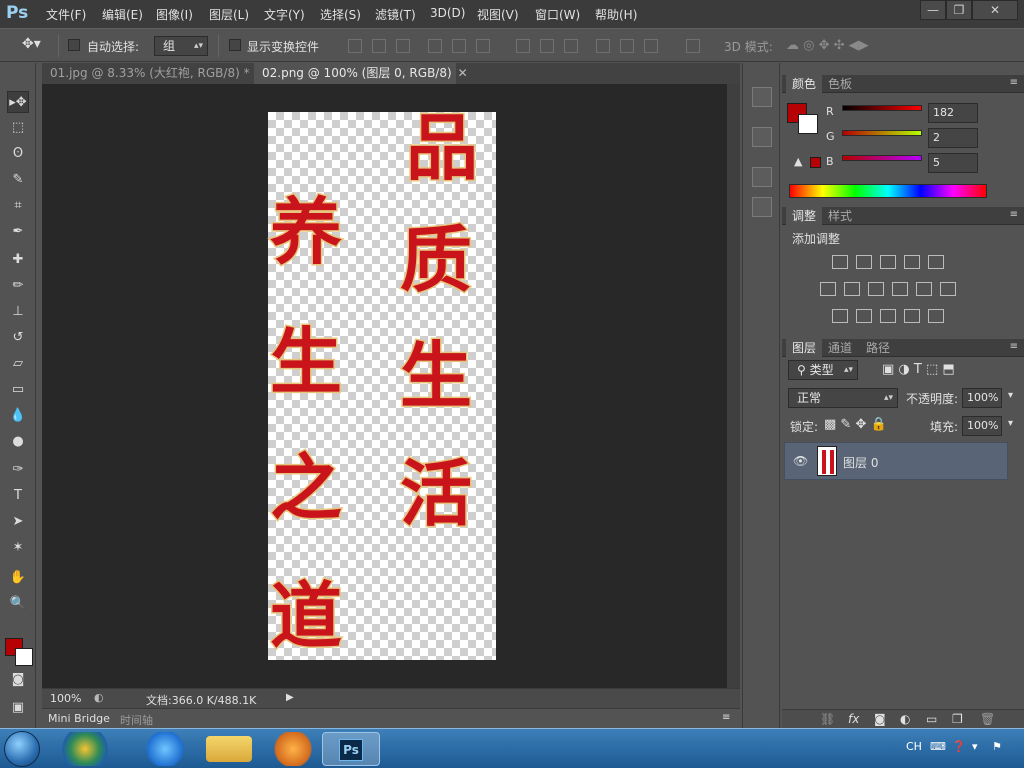 The width and height of the screenshot is (1024, 768). I want to click on tab-paths: 路径, so click(878, 348).